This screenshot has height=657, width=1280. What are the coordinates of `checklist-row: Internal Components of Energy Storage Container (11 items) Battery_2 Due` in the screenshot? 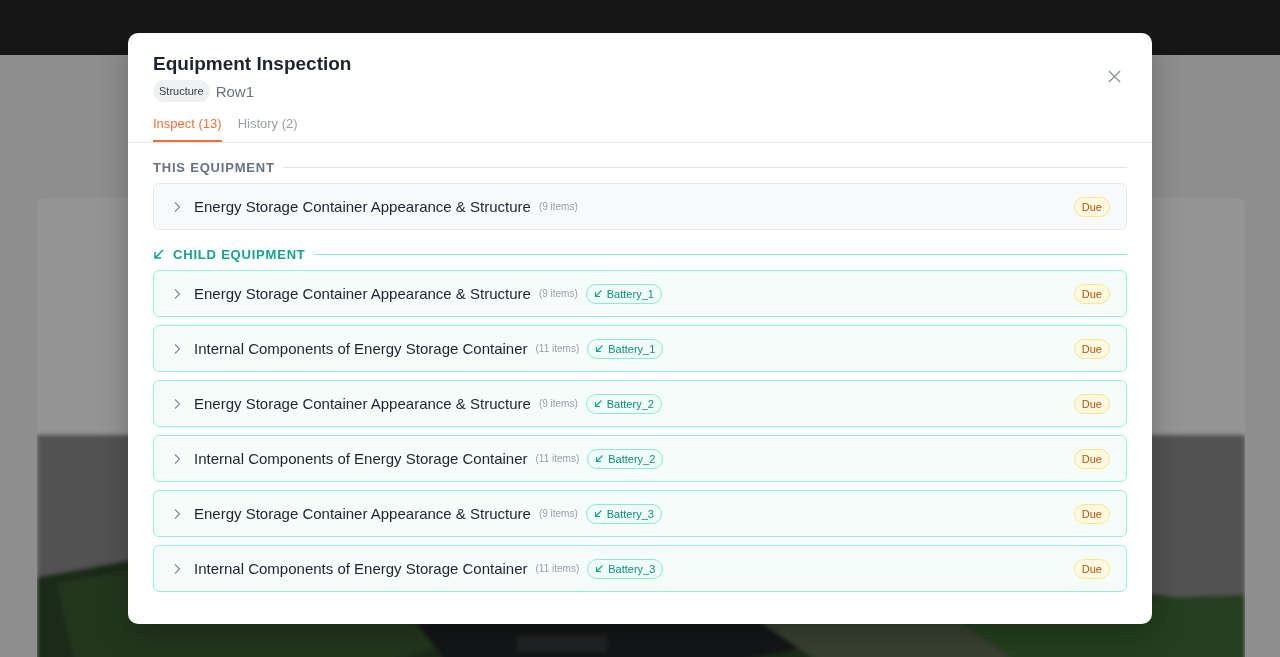 It's located at (640, 458).